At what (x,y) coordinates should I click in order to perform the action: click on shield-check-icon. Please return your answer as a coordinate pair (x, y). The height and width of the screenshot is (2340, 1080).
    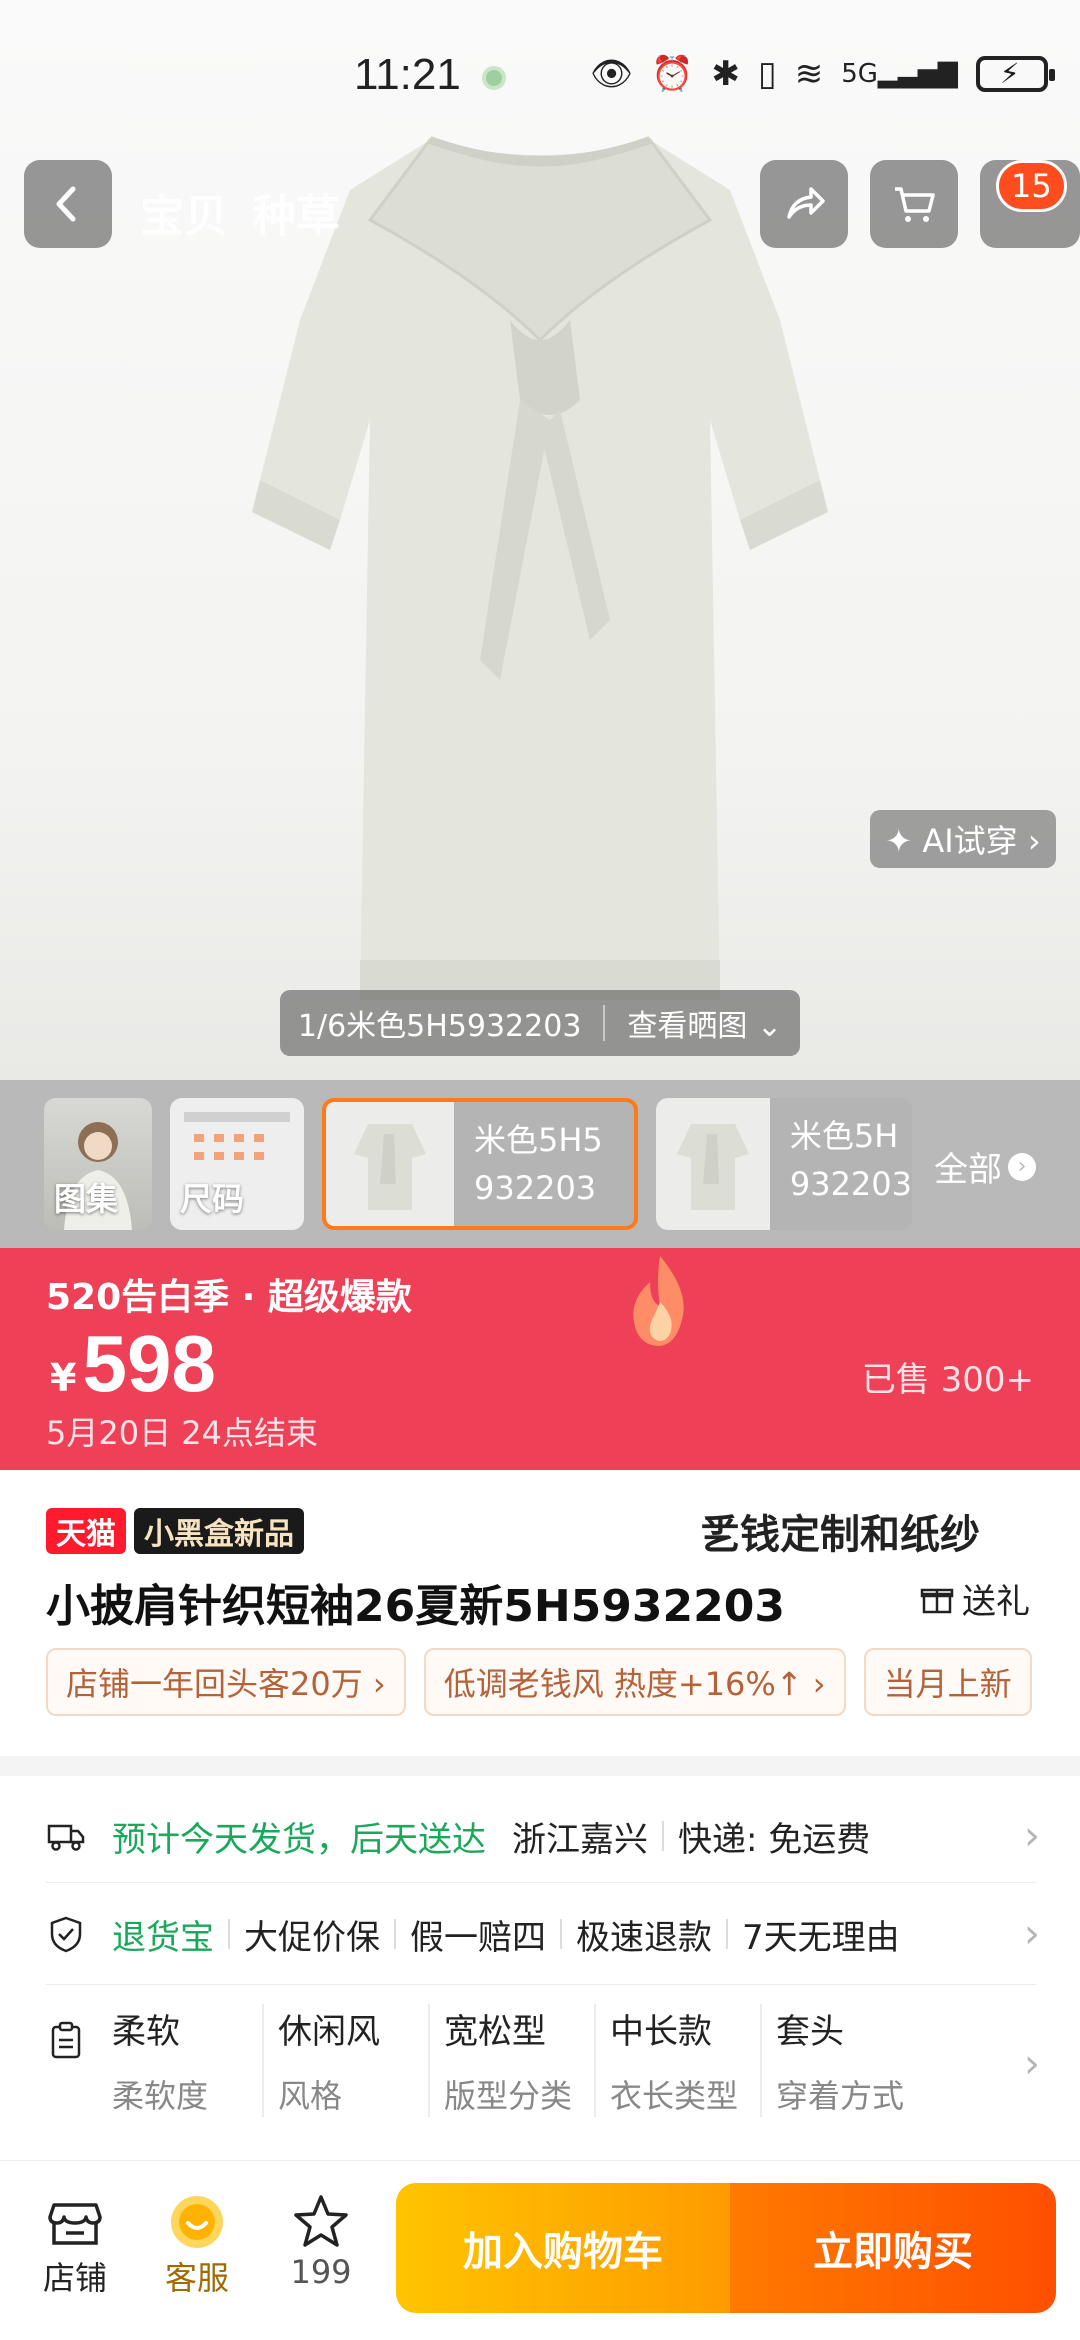
    Looking at the image, I should click on (66, 1934).